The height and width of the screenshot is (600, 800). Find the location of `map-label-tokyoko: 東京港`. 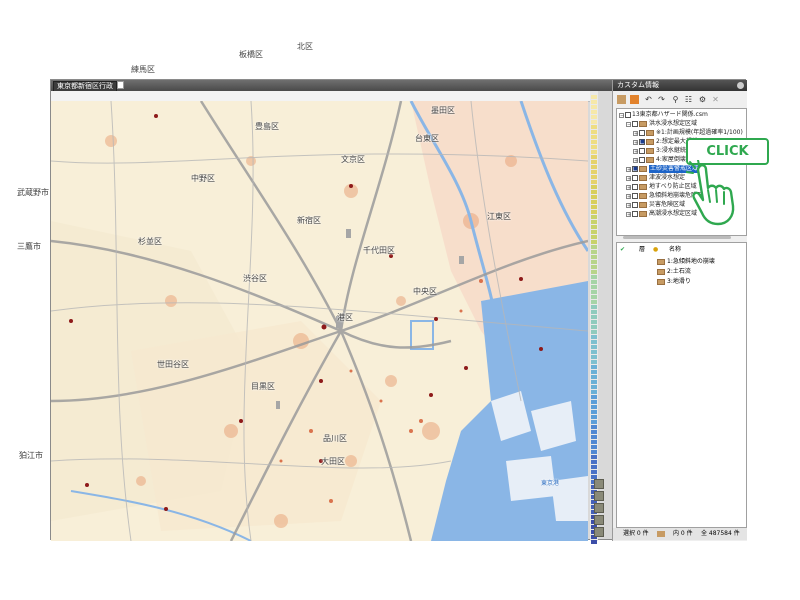

map-label-tokyoko: 東京港 is located at coordinates (550, 483).